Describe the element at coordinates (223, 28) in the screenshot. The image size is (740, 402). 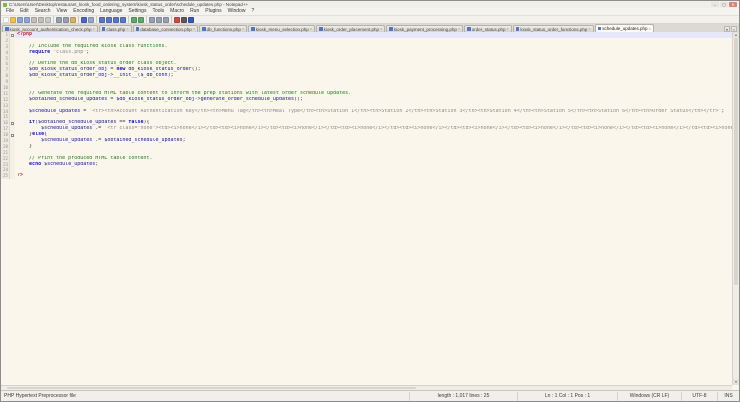
I see `tab-db_functions.php: db_functions.php ×` at that location.